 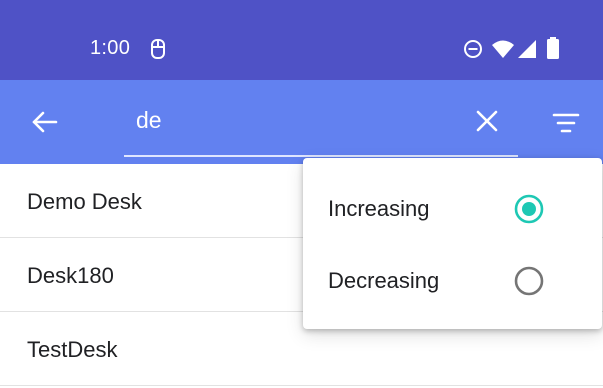 I want to click on signal-icon, so click(x=527, y=49).